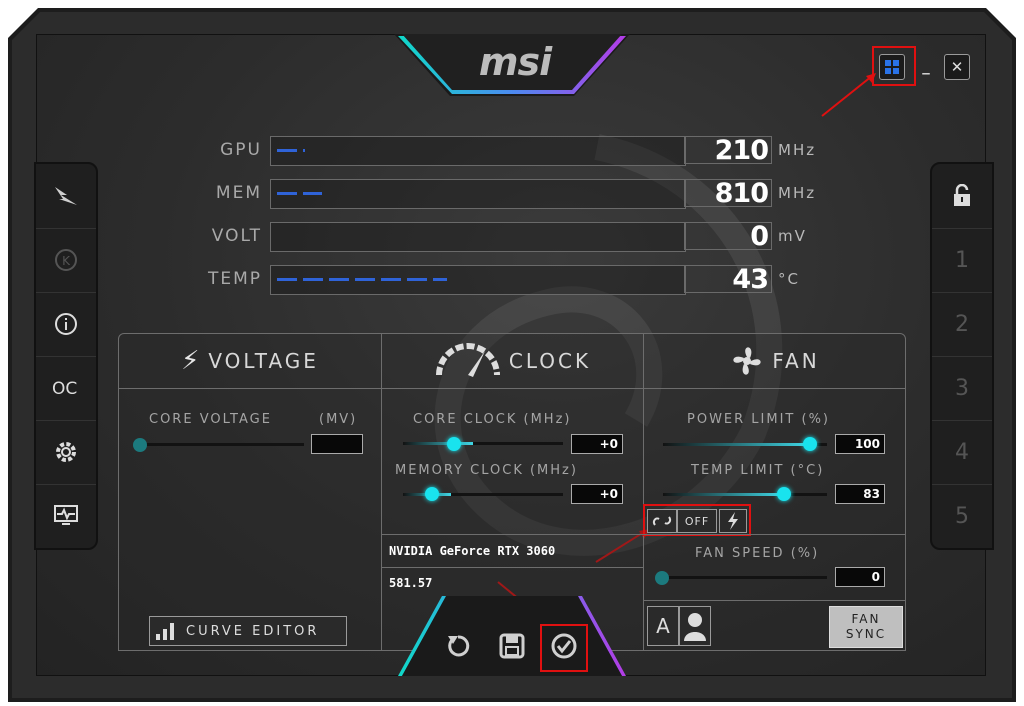 This screenshot has height=706, width=1024. I want to click on fan-speed-slider-knob, so click(662, 578).